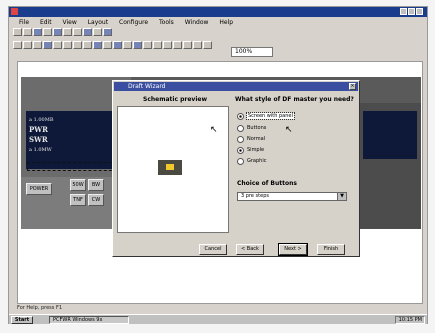  What do you see at coordinates (38, 139) in the screenshot?
I see `lcd-line-3: SWR` at bounding box center [38, 139].